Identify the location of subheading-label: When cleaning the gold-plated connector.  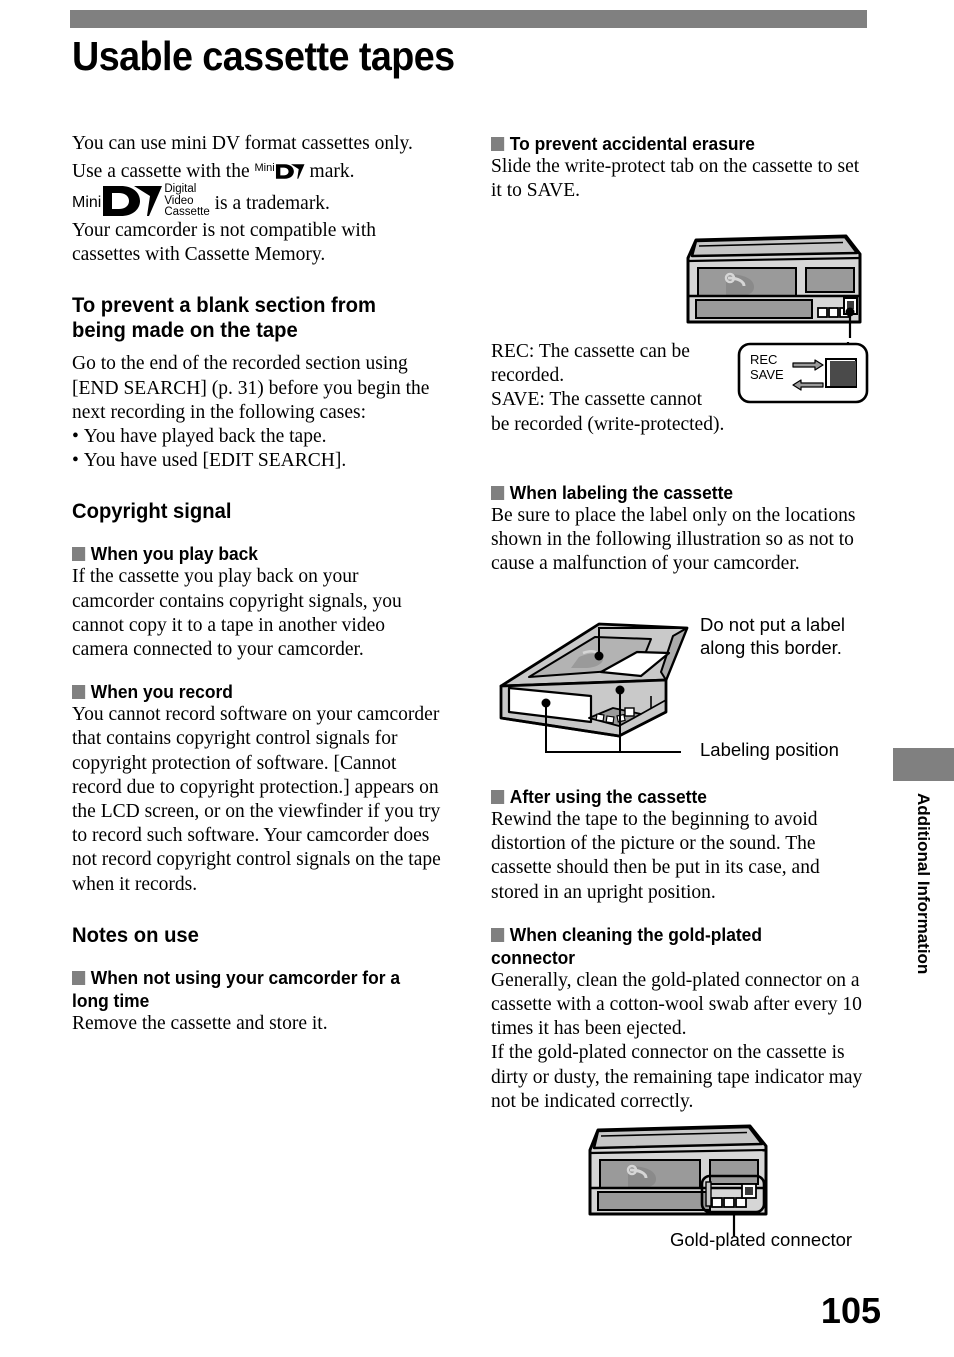
(626, 945).